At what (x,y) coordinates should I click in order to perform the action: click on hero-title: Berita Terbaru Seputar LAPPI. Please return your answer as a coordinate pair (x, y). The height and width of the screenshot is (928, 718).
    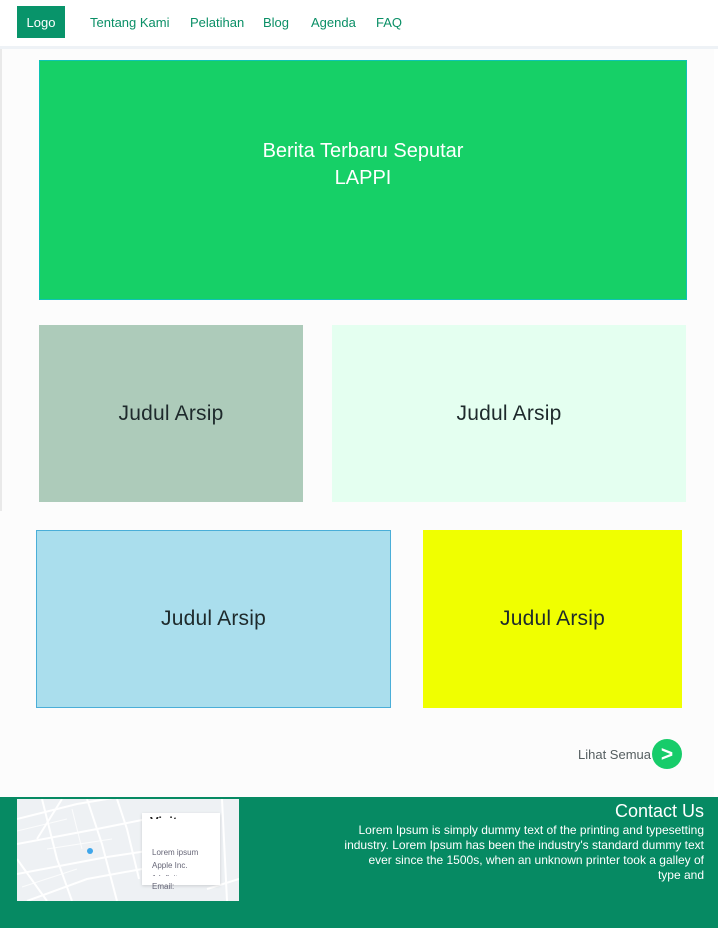
    Looking at the image, I should click on (363, 164).